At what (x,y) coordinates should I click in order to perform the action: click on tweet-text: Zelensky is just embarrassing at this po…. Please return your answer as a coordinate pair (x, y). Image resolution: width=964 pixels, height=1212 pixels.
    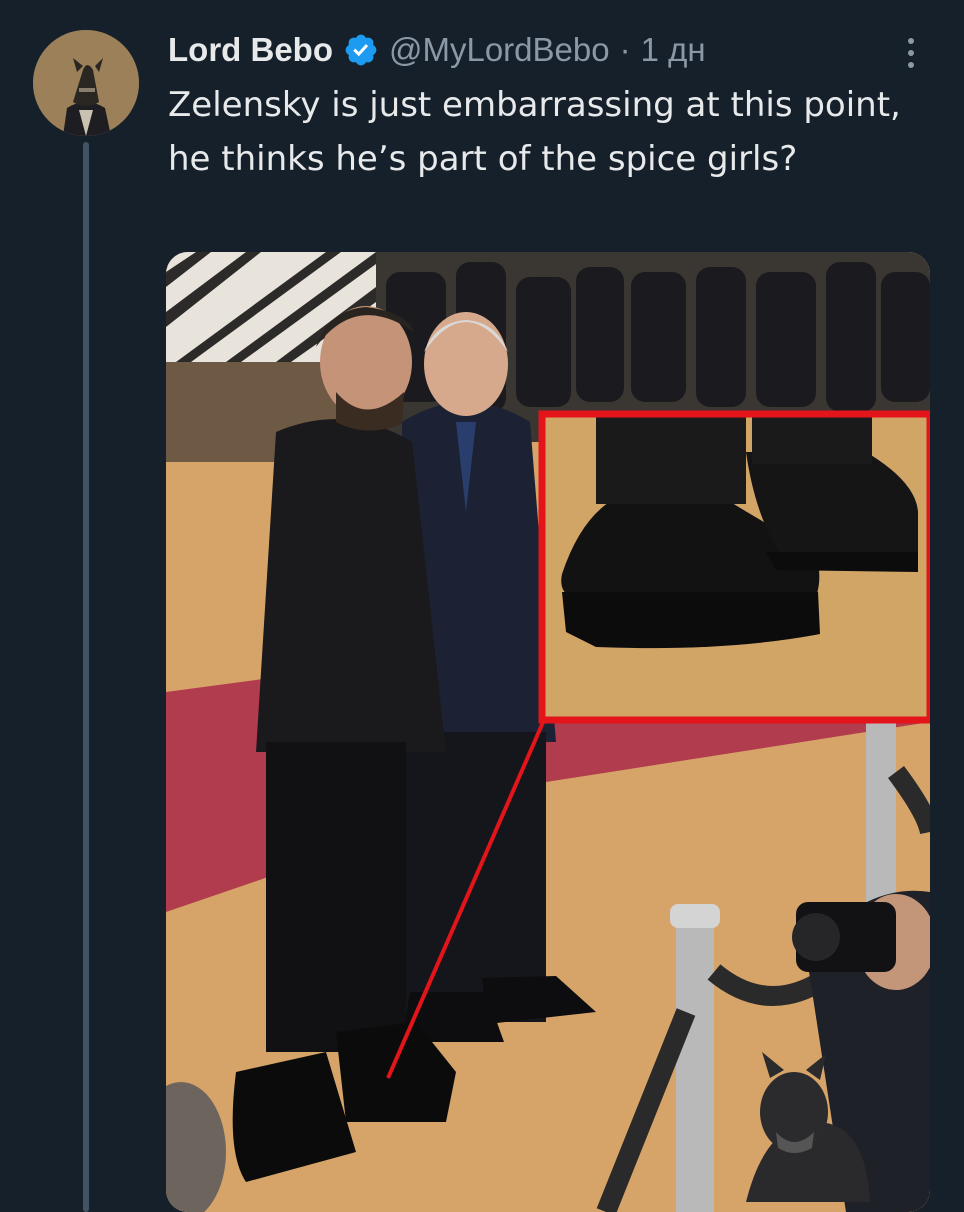
    Looking at the image, I should click on (534, 132).